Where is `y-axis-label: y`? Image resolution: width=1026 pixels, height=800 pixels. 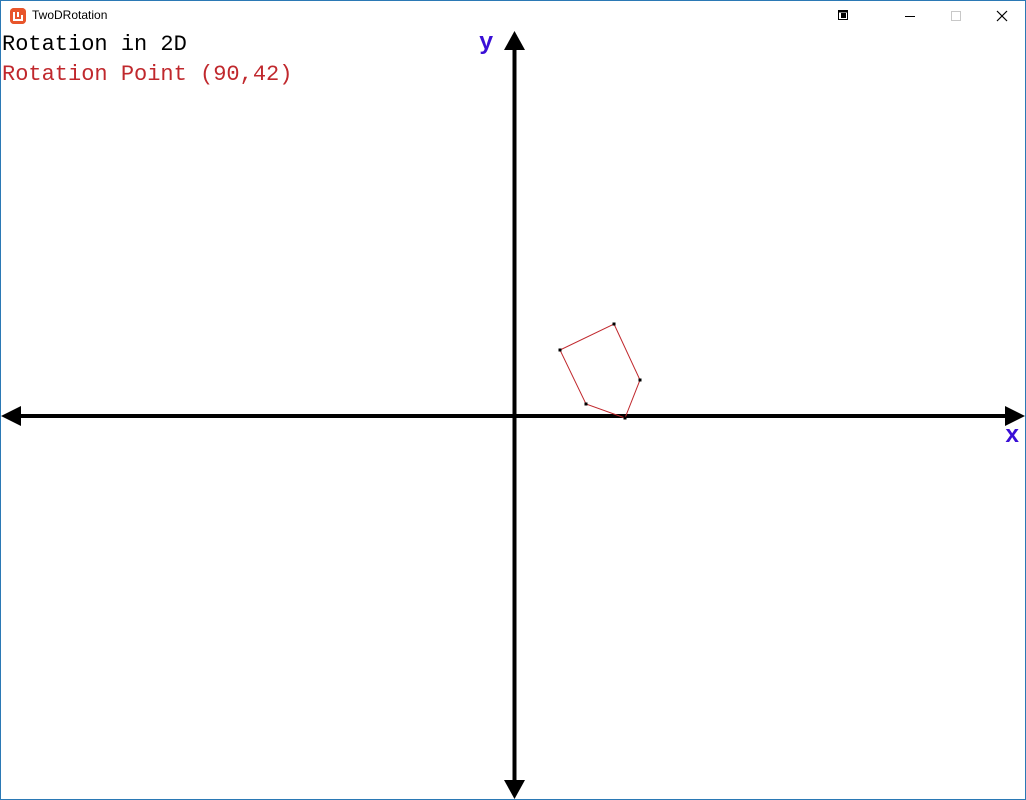 y-axis-label: y is located at coordinates (486, 43).